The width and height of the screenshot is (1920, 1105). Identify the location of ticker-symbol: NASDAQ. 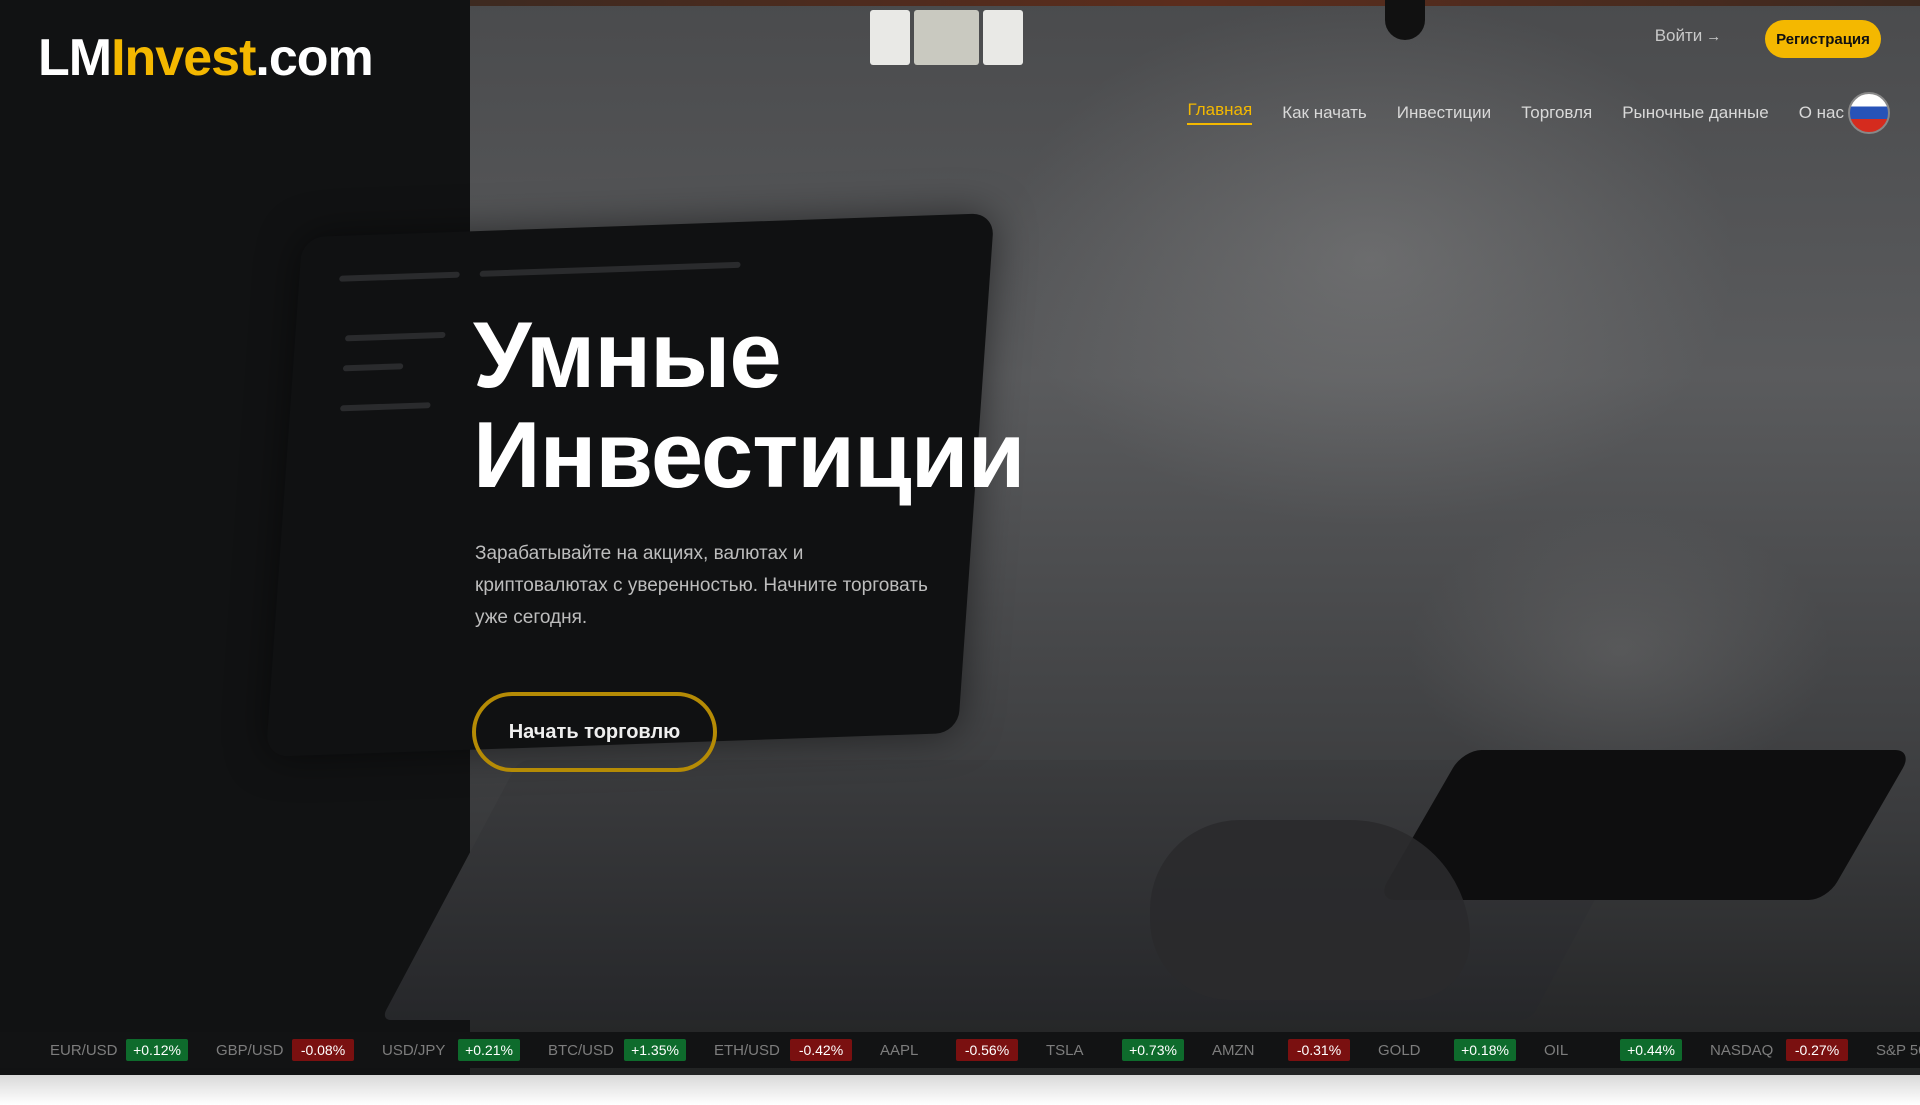
(1742, 1050).